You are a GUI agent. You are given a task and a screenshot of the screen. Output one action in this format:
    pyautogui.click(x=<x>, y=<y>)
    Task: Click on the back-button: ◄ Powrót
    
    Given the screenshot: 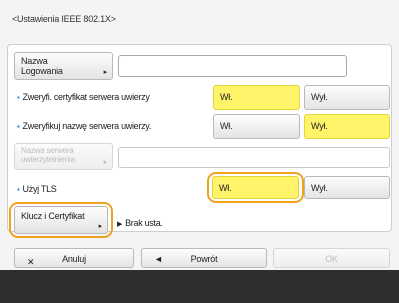 What is the action you would take?
    pyautogui.click(x=204, y=258)
    